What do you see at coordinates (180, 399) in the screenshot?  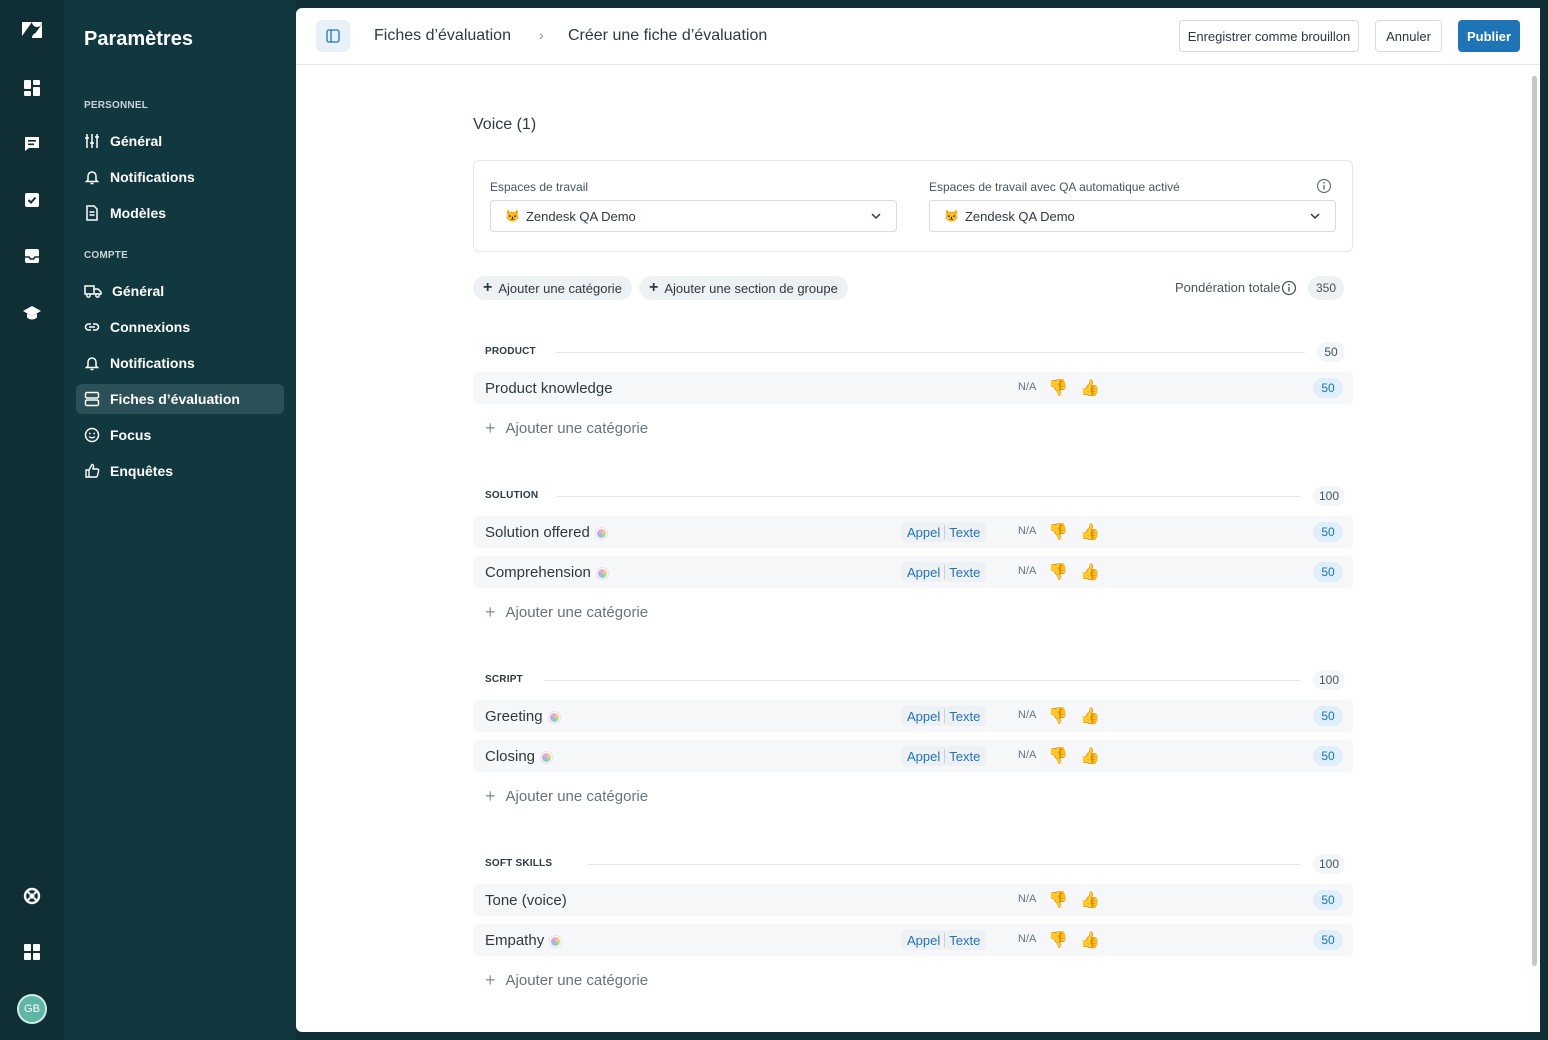 I see `sidebar-item-scorecards: Fiches d’évaluation` at bounding box center [180, 399].